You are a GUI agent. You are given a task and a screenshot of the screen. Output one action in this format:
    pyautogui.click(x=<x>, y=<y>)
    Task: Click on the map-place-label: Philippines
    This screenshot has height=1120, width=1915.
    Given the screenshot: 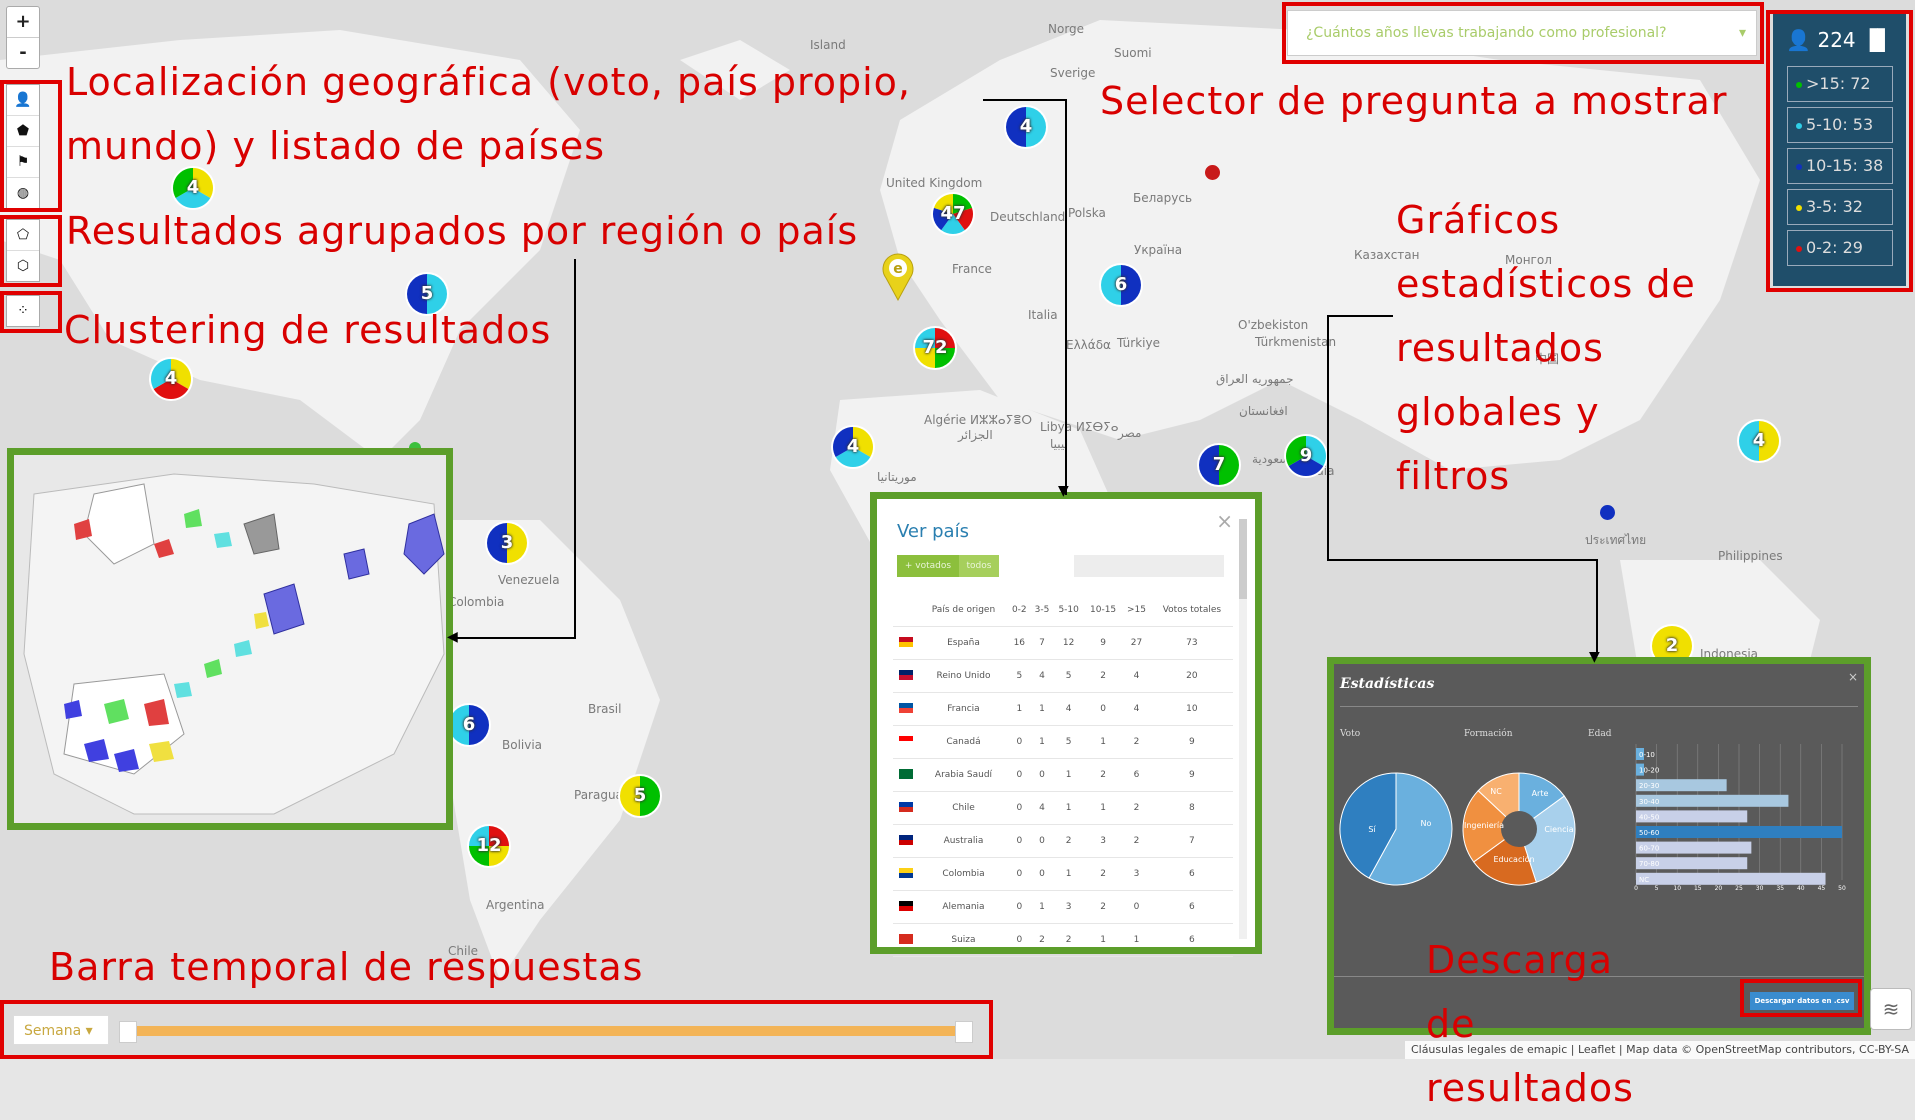 What is the action you would take?
    pyautogui.click(x=1750, y=556)
    